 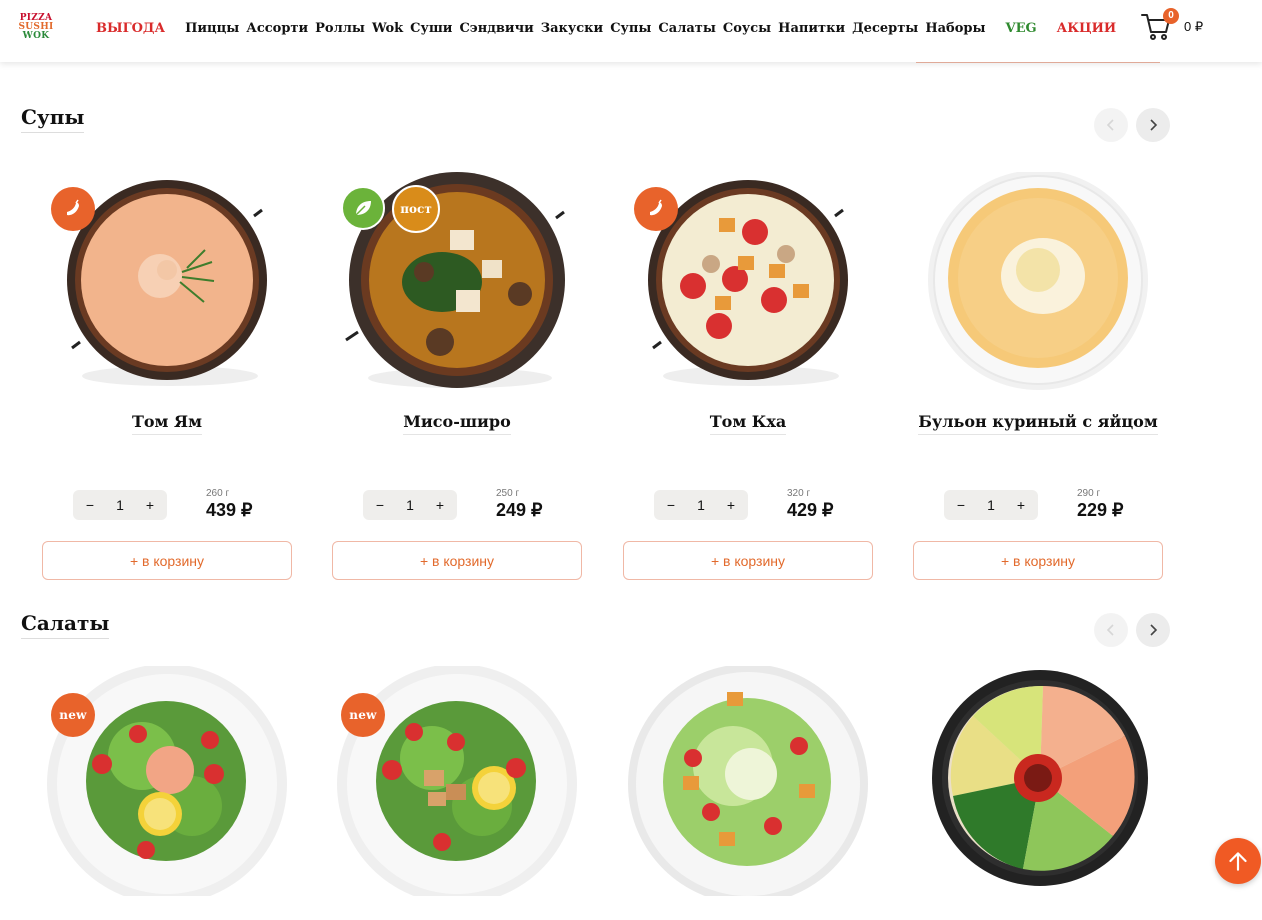 I want to click on soups-prev-button, so click(x=1111, y=125).